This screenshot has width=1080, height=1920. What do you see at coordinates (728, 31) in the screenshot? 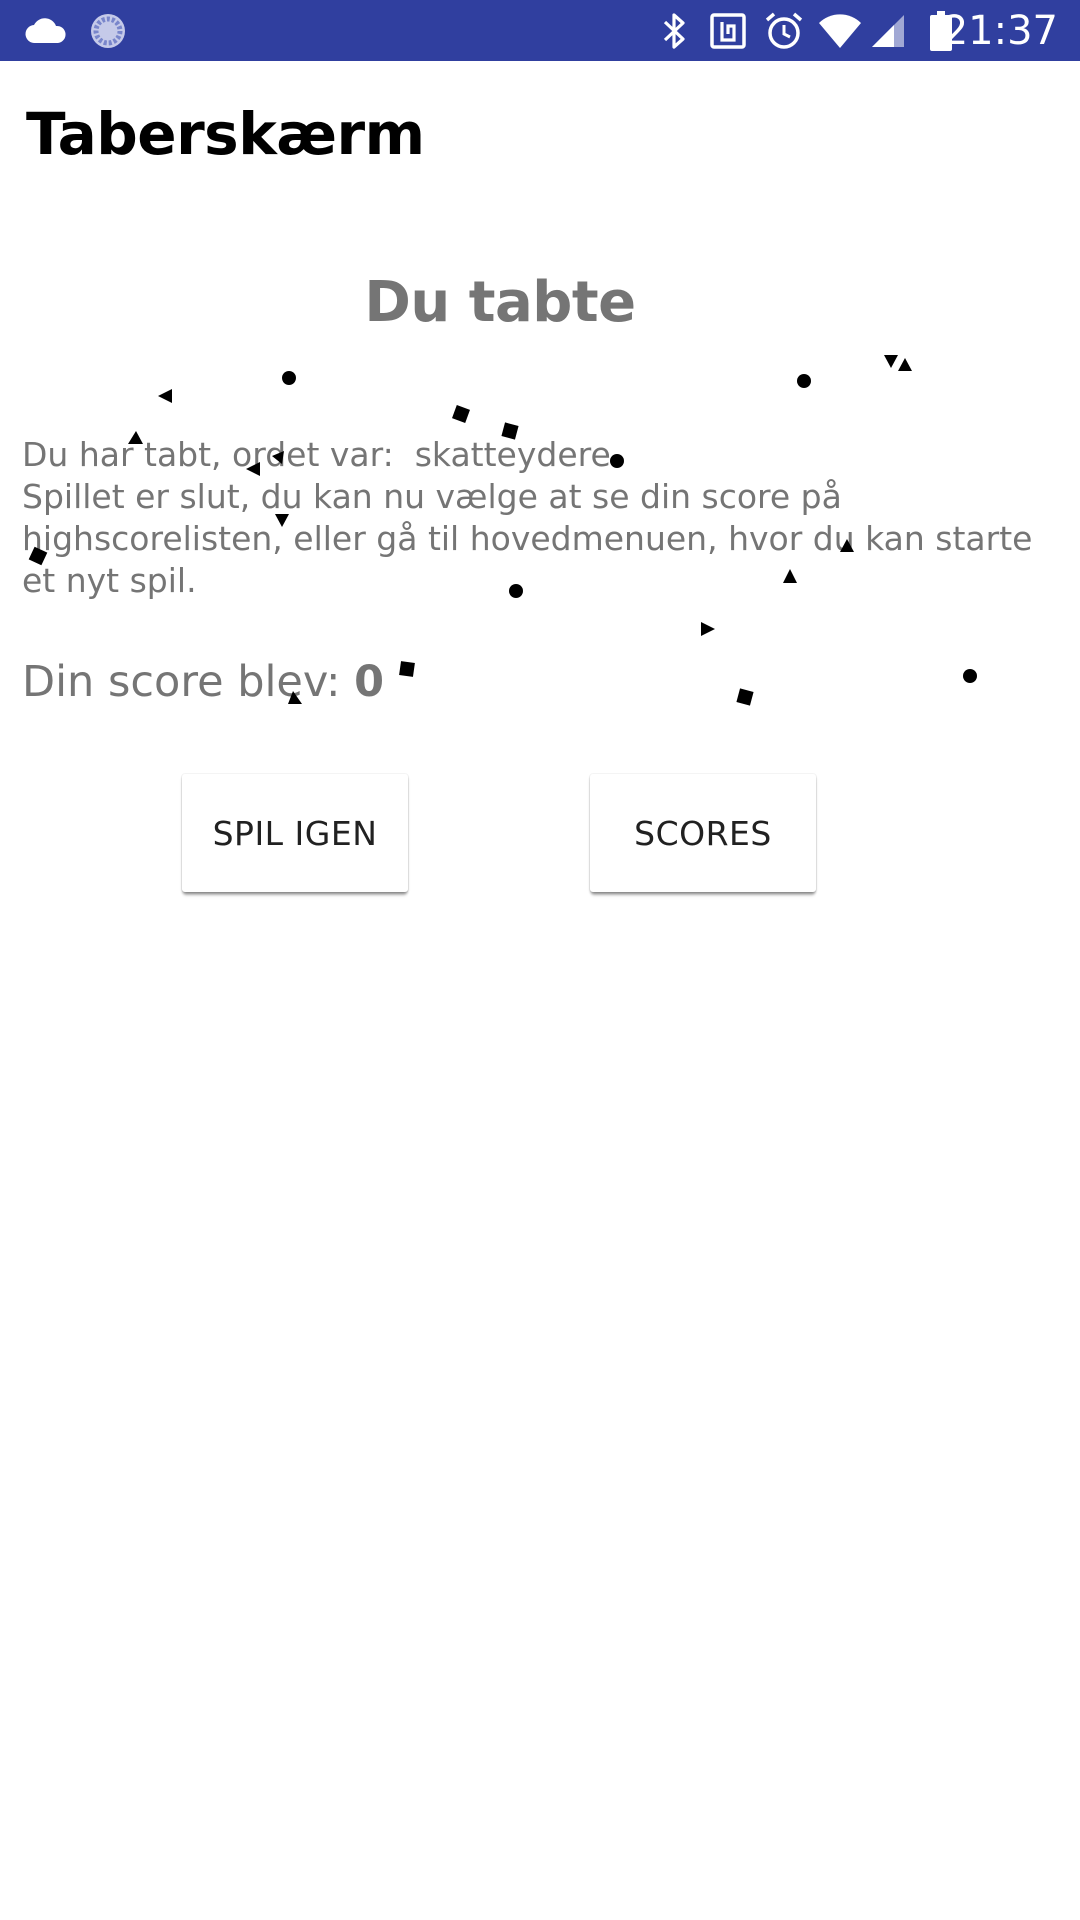
I see `nfc-icon` at bounding box center [728, 31].